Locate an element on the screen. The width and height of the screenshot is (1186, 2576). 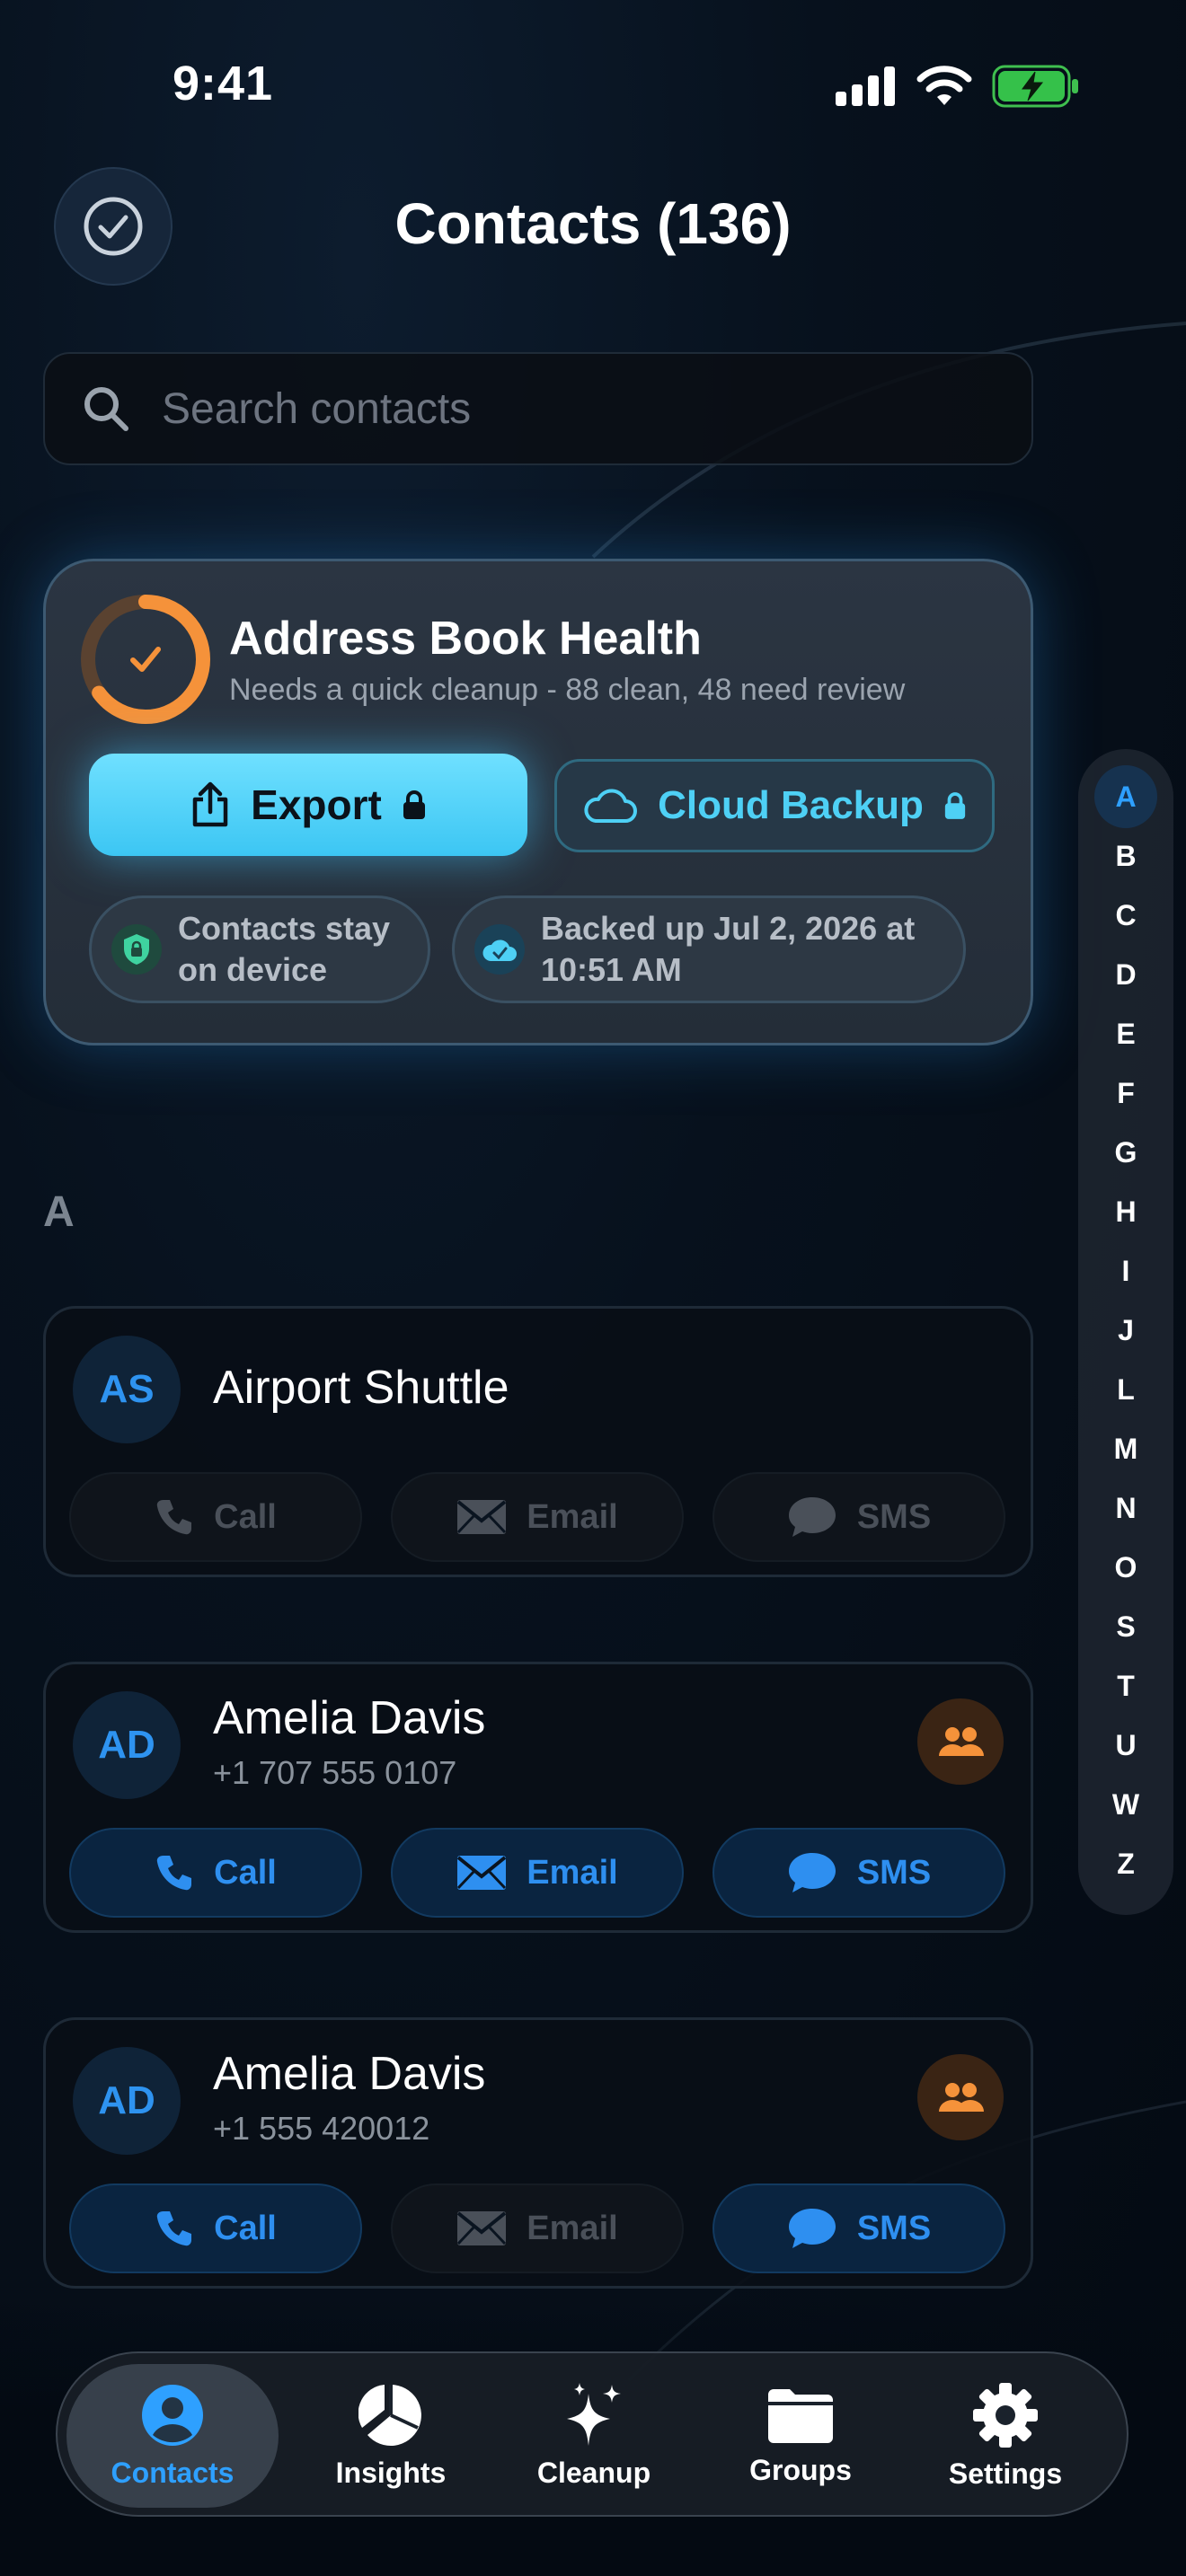
share-icon is located at coordinates (210, 804).